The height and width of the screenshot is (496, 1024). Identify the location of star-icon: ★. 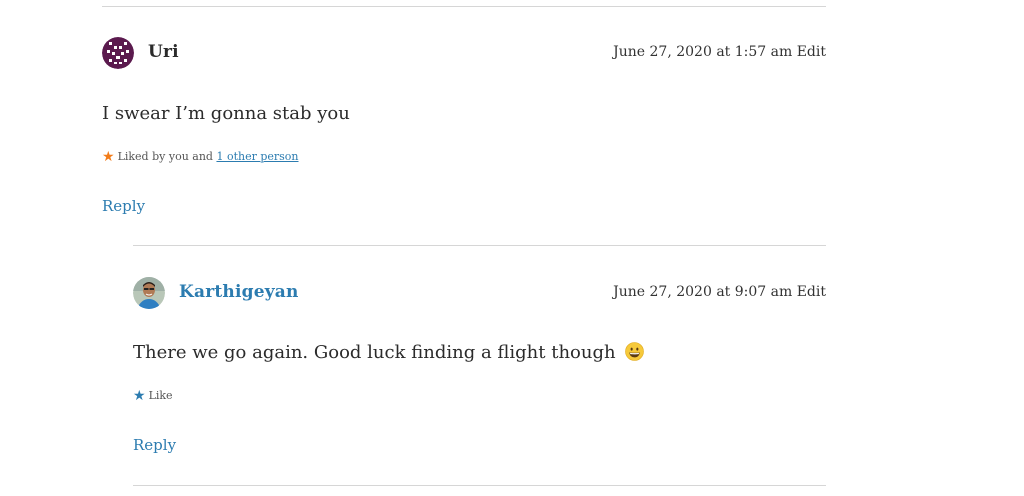
(139, 396).